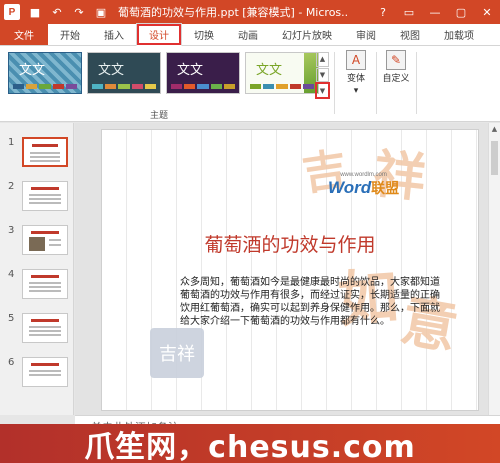 Image resolution: width=500 pixels, height=463 pixels. What do you see at coordinates (11, 318) in the screenshot?
I see `slide-number: 5` at bounding box center [11, 318].